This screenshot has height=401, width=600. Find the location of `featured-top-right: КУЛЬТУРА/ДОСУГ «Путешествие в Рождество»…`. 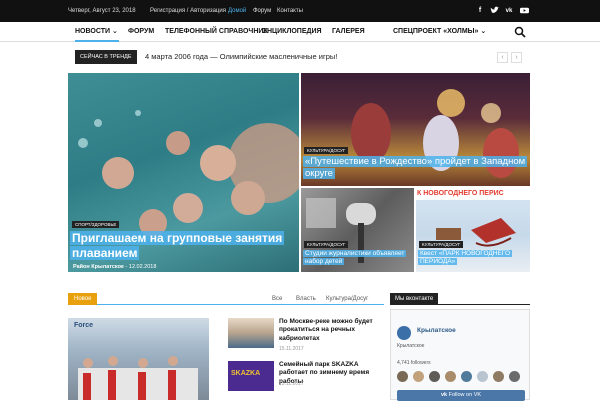

featured-top-right: КУЛЬТУРА/ДОСУГ «Путешествие в Рождество»… is located at coordinates (415, 129).